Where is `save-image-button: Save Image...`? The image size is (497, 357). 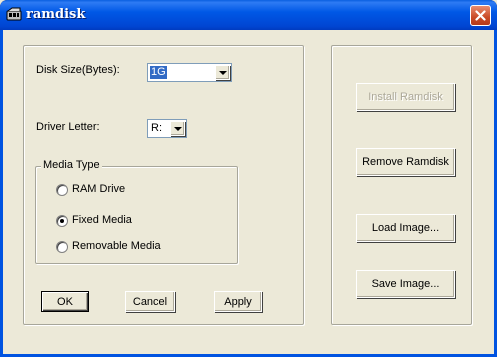 save-image-button: Save Image... is located at coordinates (405, 284).